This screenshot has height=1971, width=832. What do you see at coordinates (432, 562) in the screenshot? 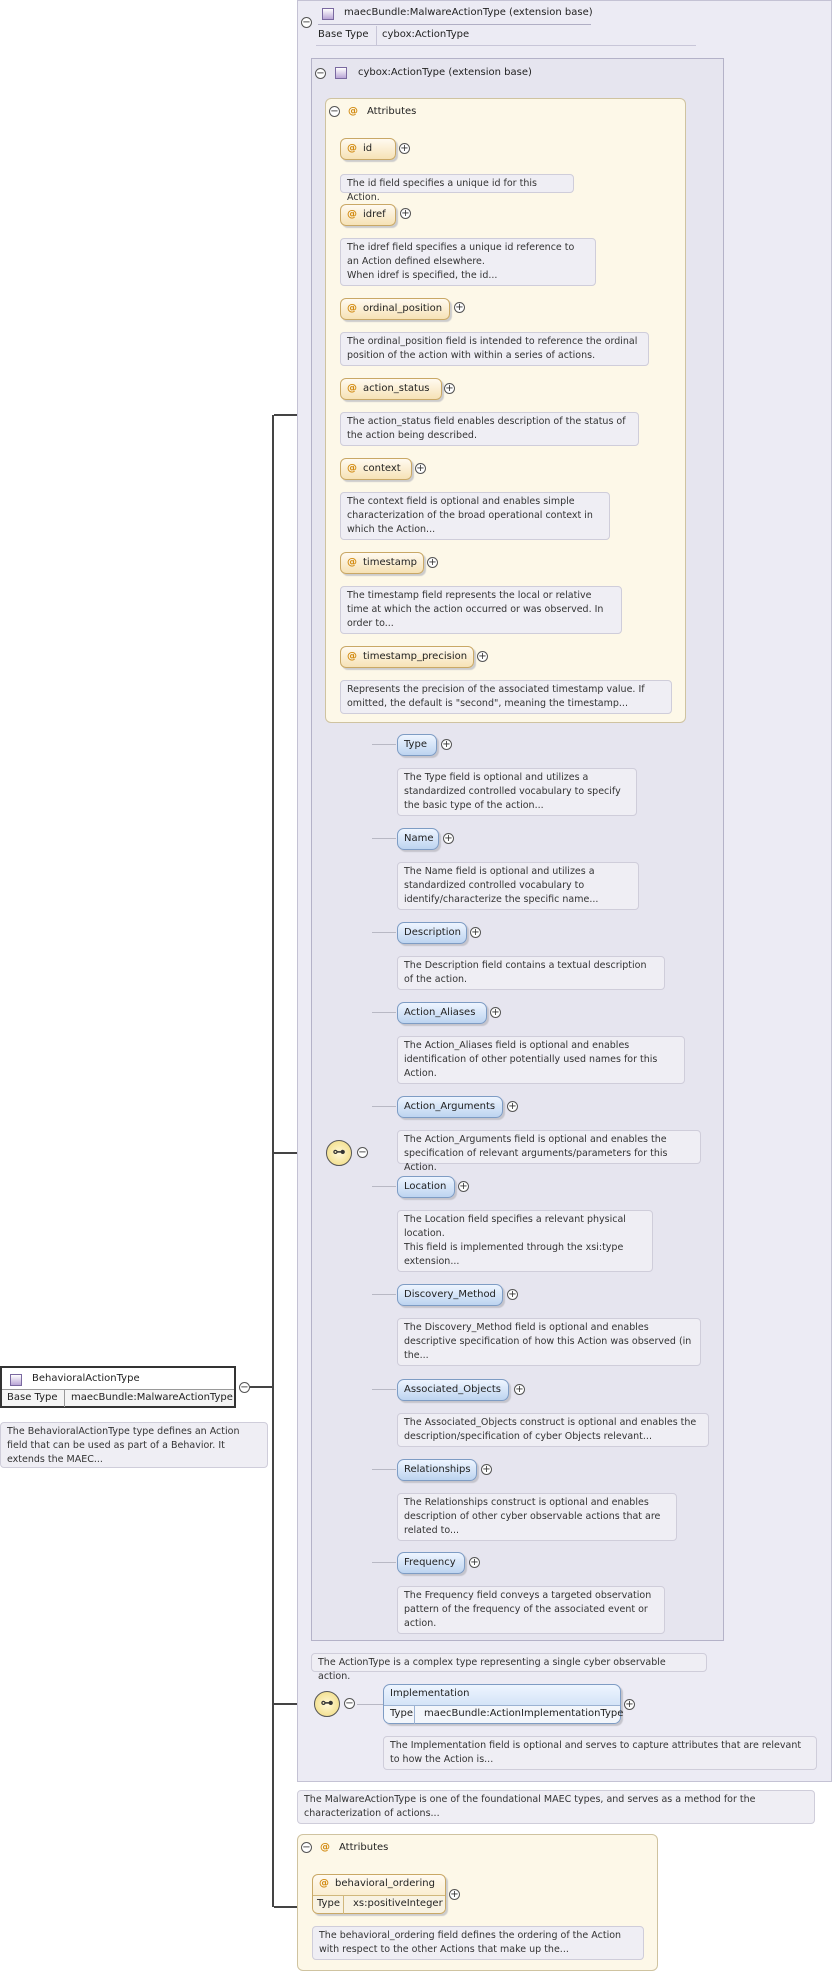
I see `attribute-timestamp-expand: +` at bounding box center [432, 562].